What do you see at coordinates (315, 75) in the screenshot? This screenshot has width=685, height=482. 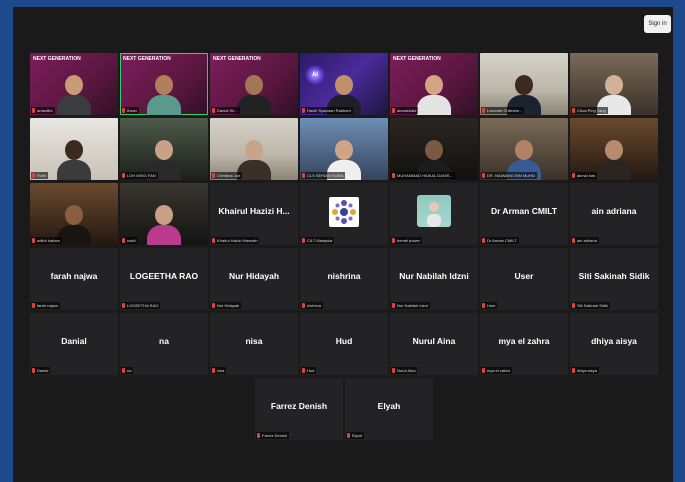 I see `ai-background-icon: AI` at bounding box center [315, 75].